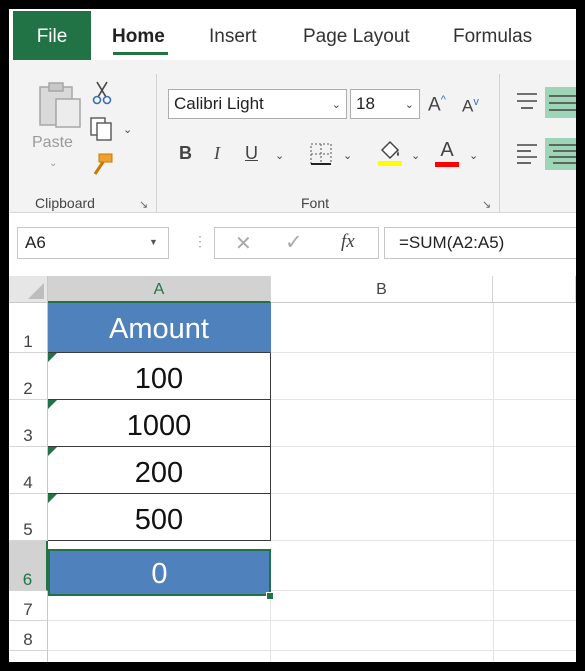  I want to click on copy-icon, so click(102, 131).